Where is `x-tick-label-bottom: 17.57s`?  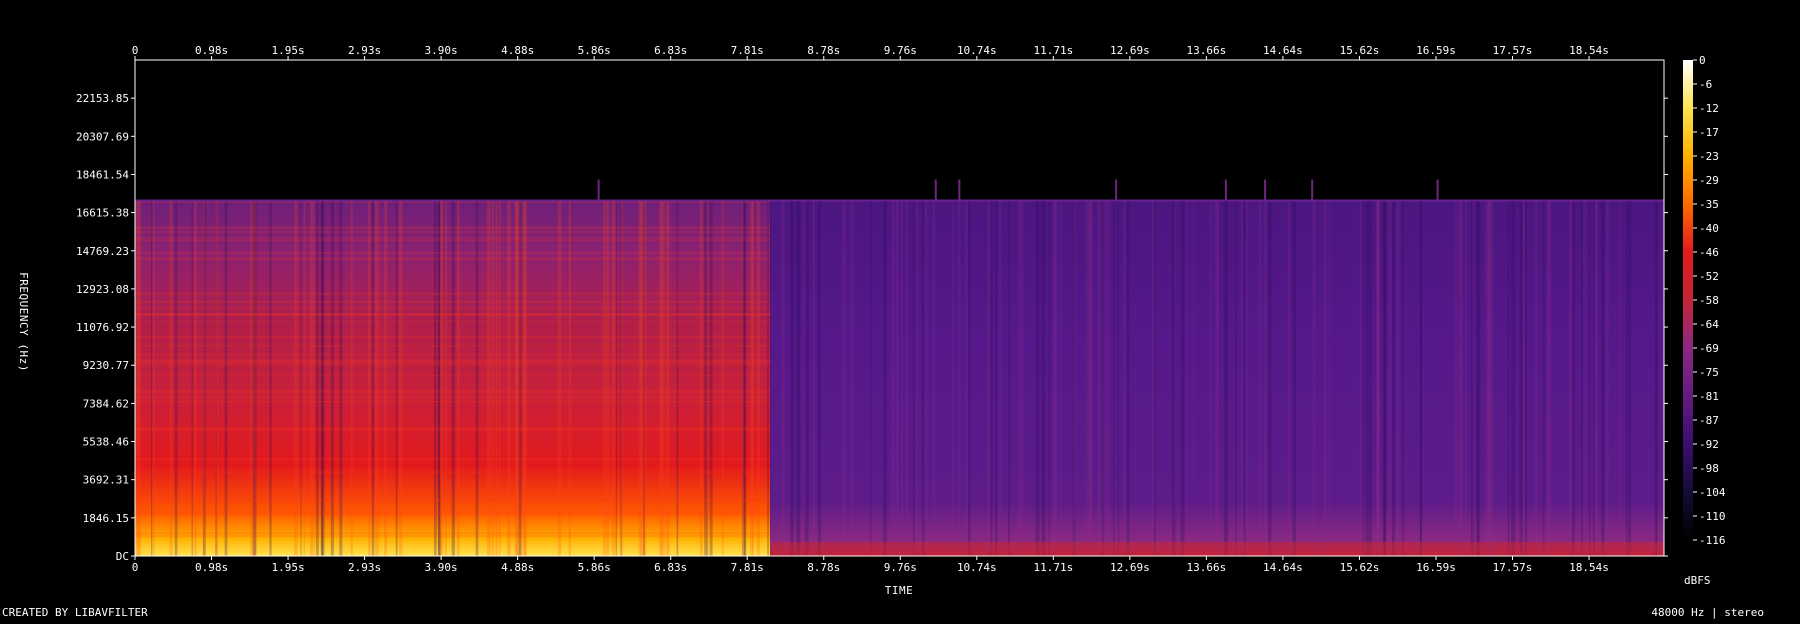 x-tick-label-bottom: 17.57s is located at coordinates (1513, 567).